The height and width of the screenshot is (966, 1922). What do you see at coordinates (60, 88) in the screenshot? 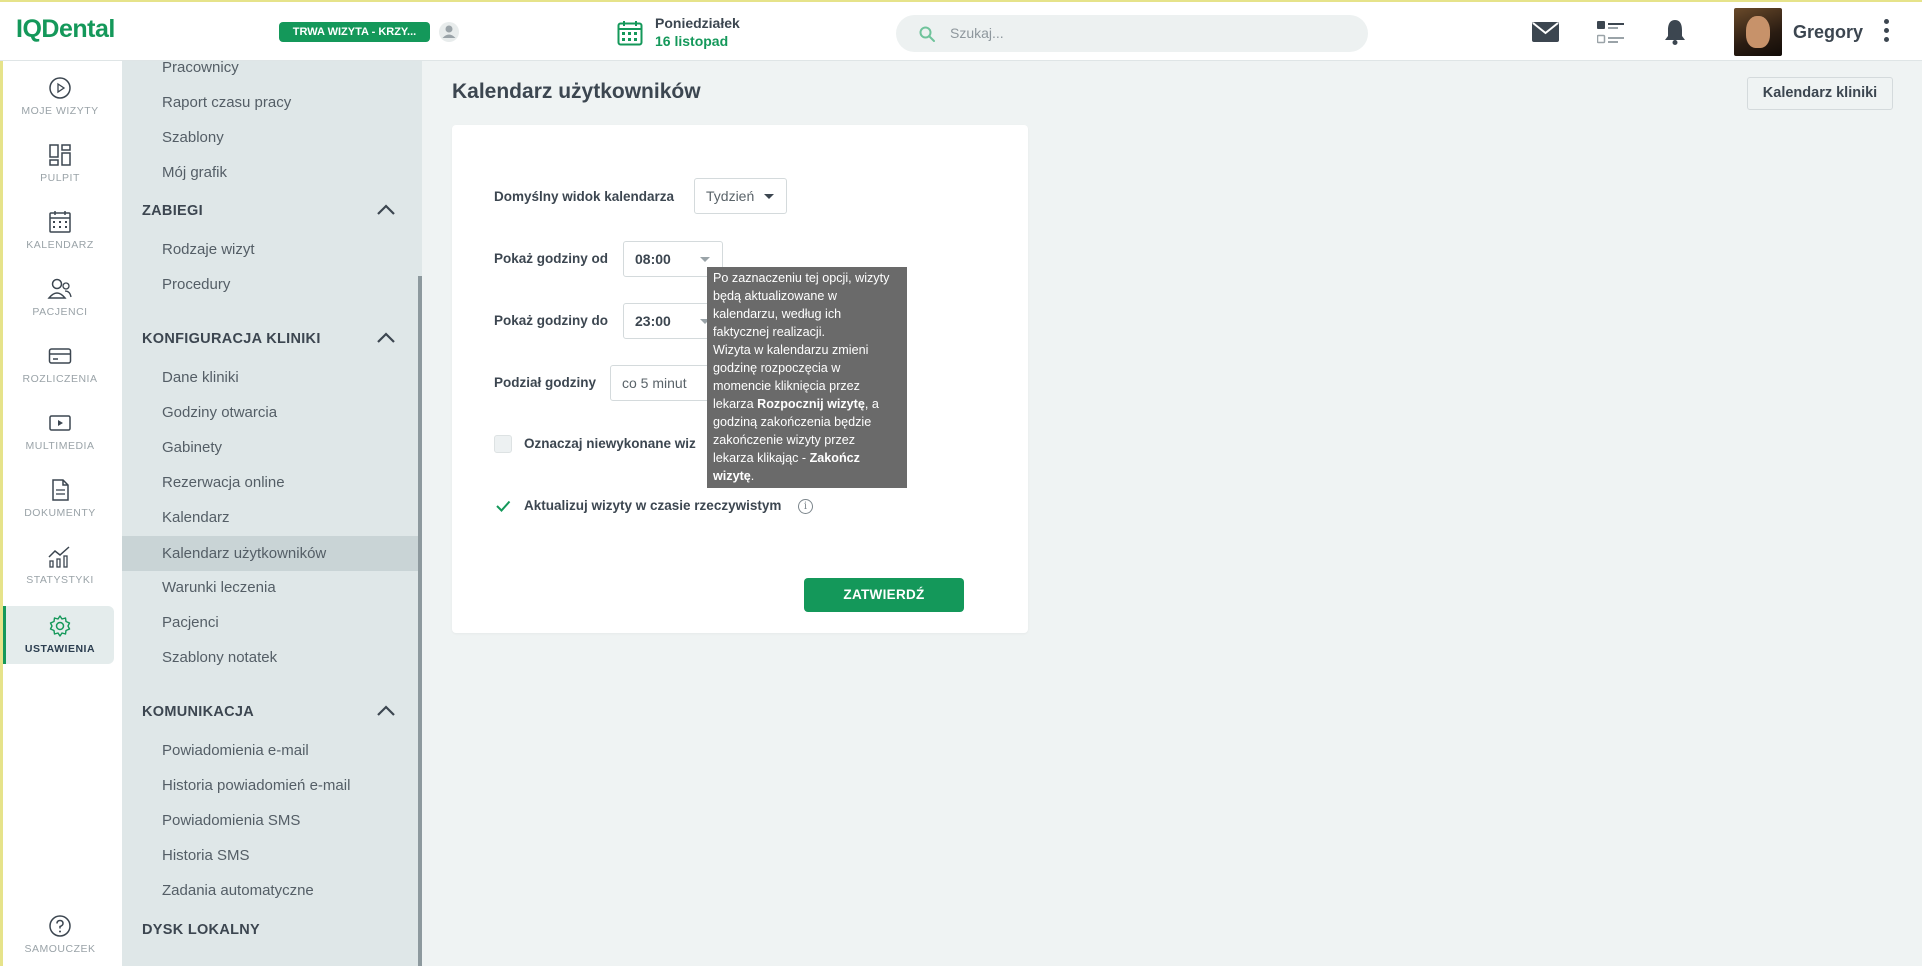
I see `play-circle-icon` at bounding box center [60, 88].